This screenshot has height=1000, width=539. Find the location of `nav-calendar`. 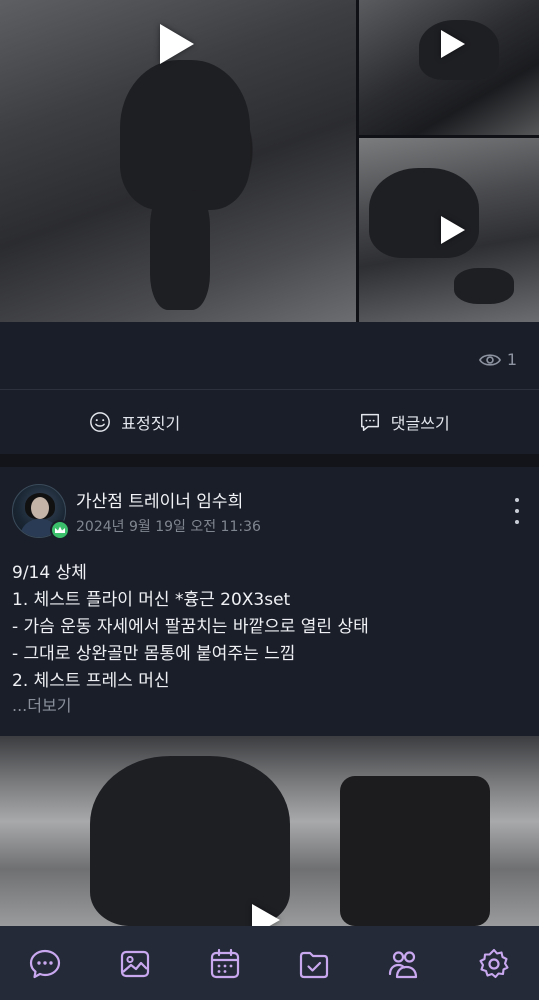

nav-calendar is located at coordinates (225, 964).